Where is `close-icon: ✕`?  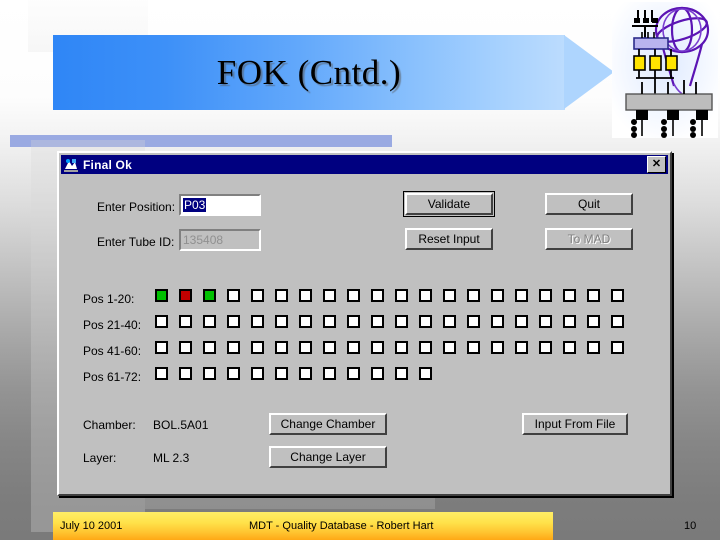
close-icon: ✕ is located at coordinates (656, 164).